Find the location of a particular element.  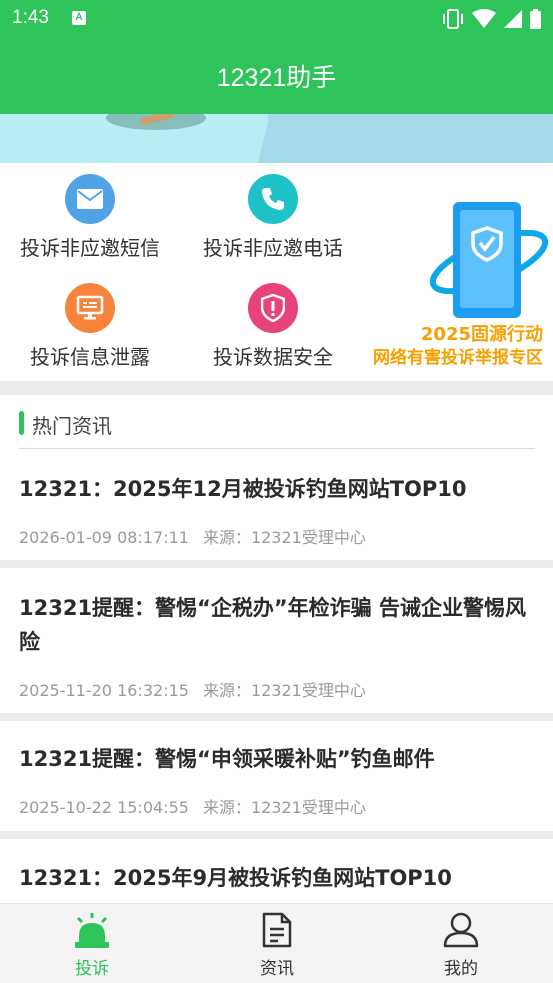

zone-title-line2: 网络有害投诉举报专区 is located at coordinates (458, 358).